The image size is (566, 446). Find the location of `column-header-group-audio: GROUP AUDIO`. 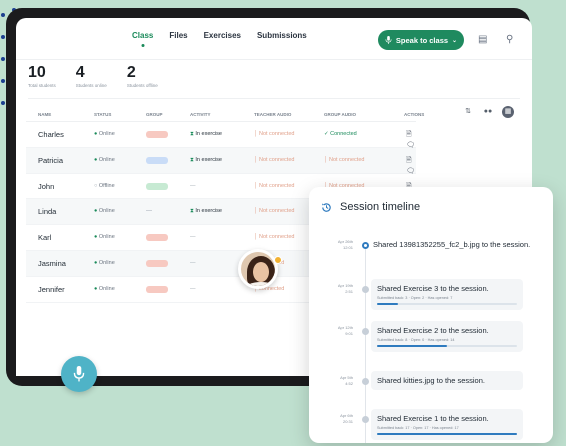

column-header-group-audio: GROUP AUDIO is located at coordinates (340, 114).